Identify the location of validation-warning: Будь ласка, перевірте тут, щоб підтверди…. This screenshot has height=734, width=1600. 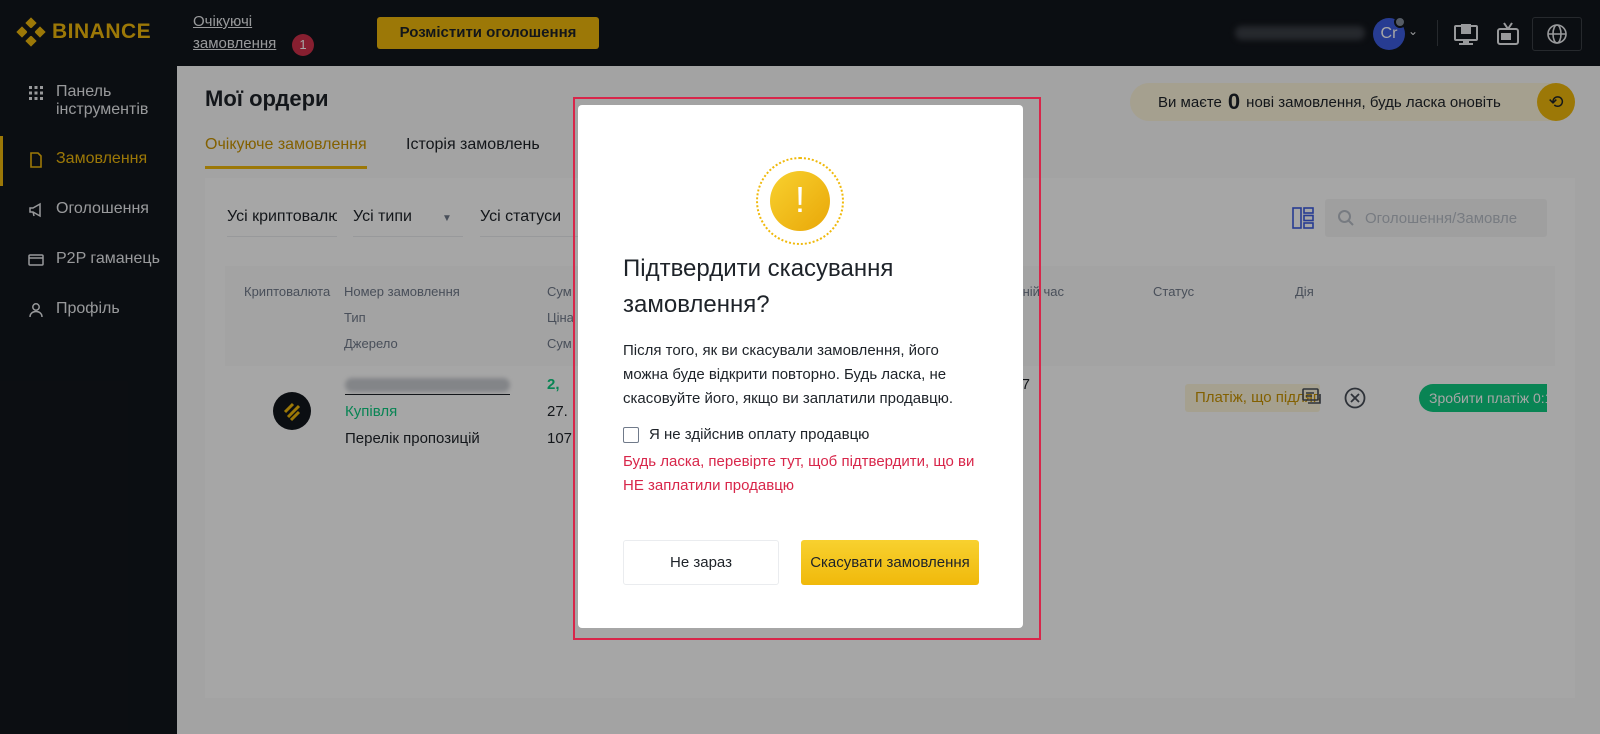
(799, 473).